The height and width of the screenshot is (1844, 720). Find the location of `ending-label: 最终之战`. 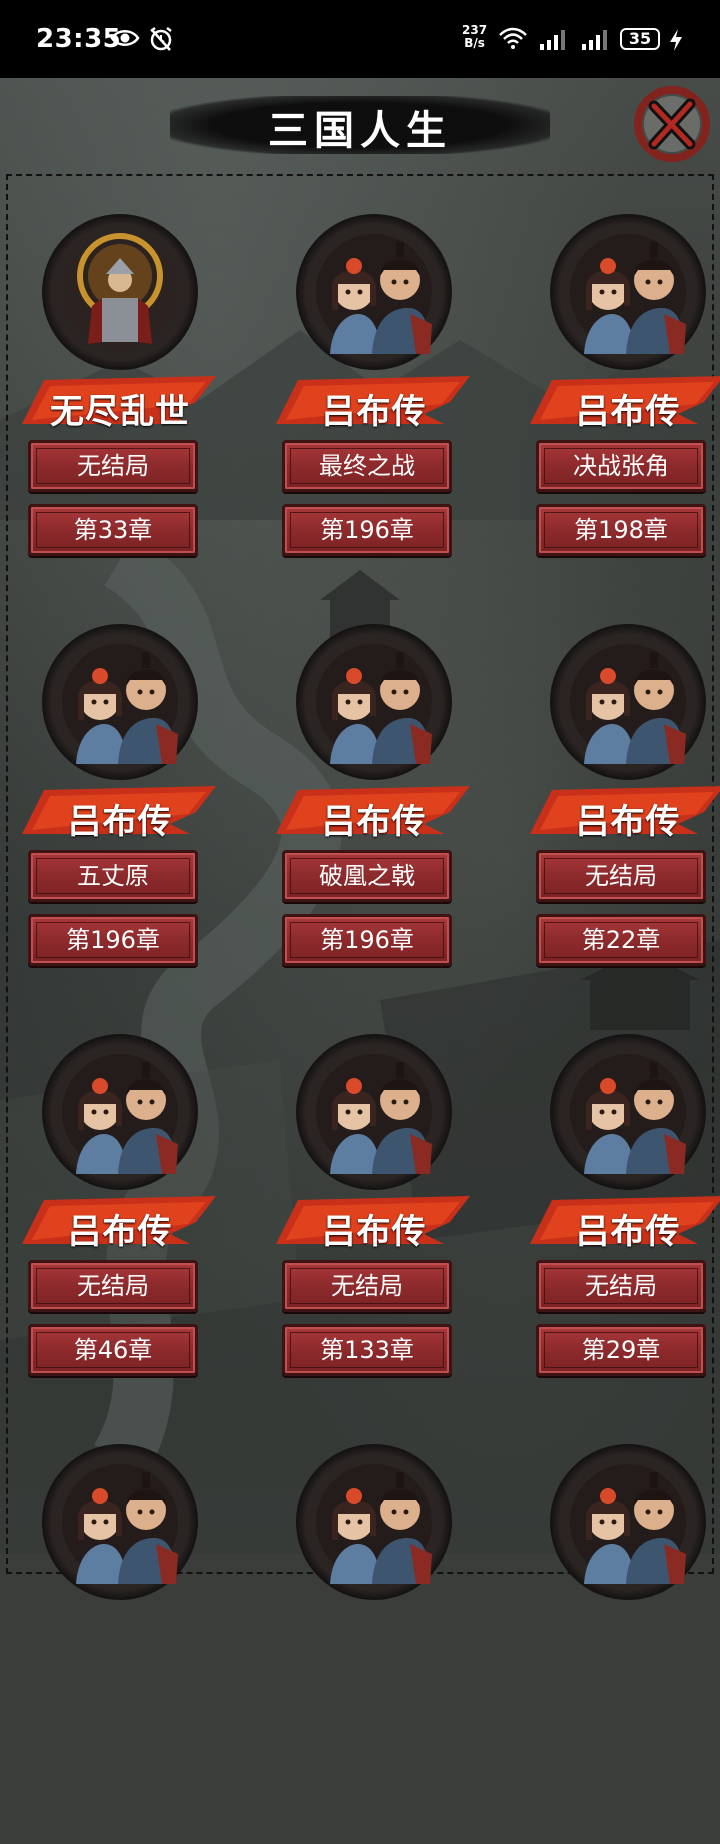

ending-label: 最终之战 is located at coordinates (367, 466).